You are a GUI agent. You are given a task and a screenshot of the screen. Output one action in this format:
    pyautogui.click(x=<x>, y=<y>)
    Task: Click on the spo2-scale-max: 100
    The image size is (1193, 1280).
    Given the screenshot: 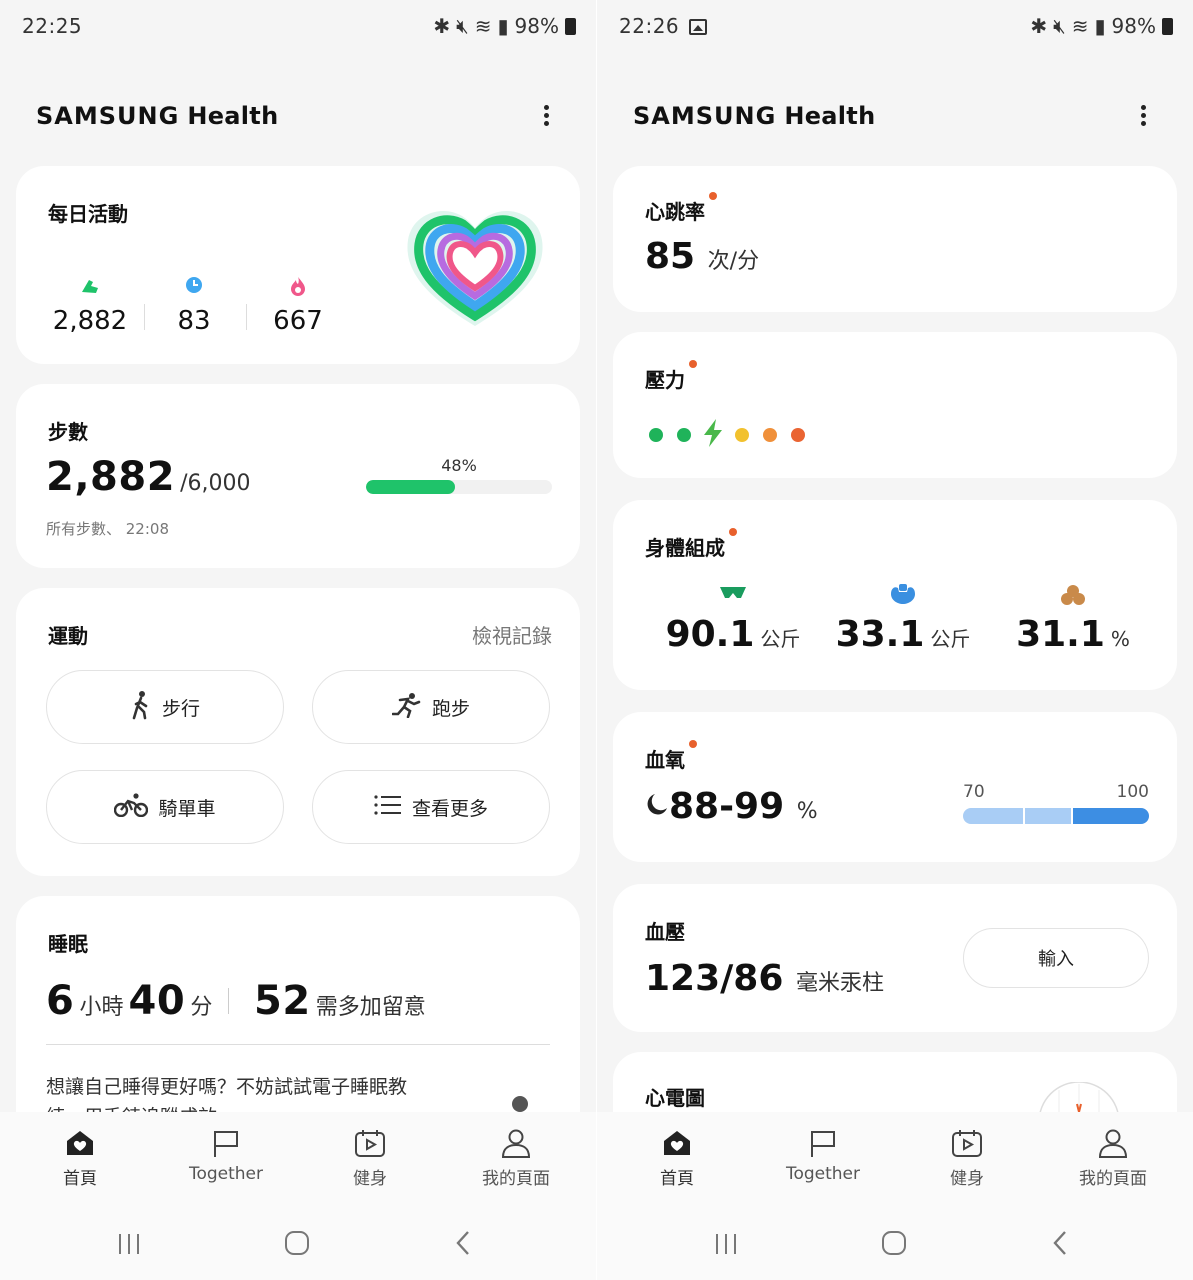 What is the action you would take?
    pyautogui.click(x=1132, y=792)
    